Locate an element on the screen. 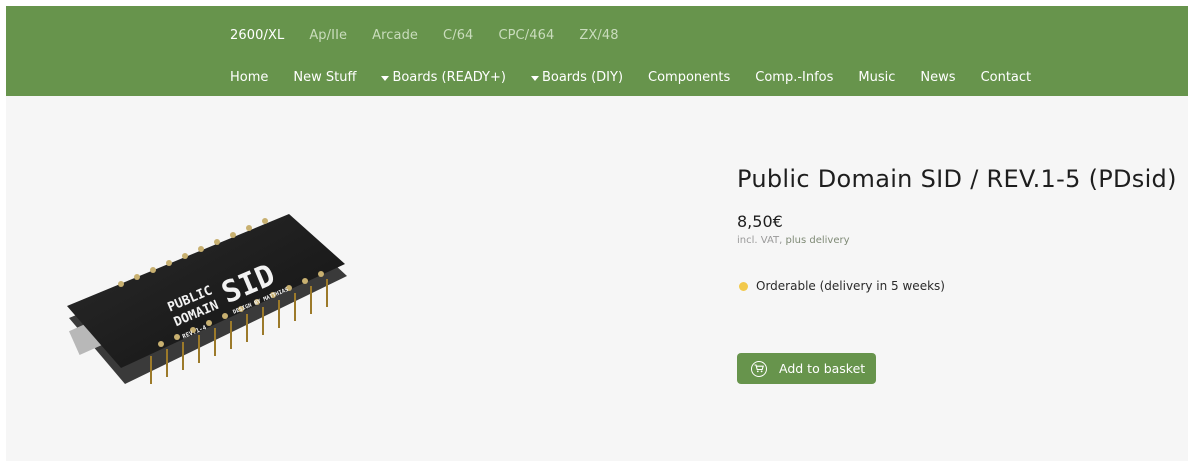 The width and height of the screenshot is (1193, 464). nav-item-label: Home is located at coordinates (249, 77).